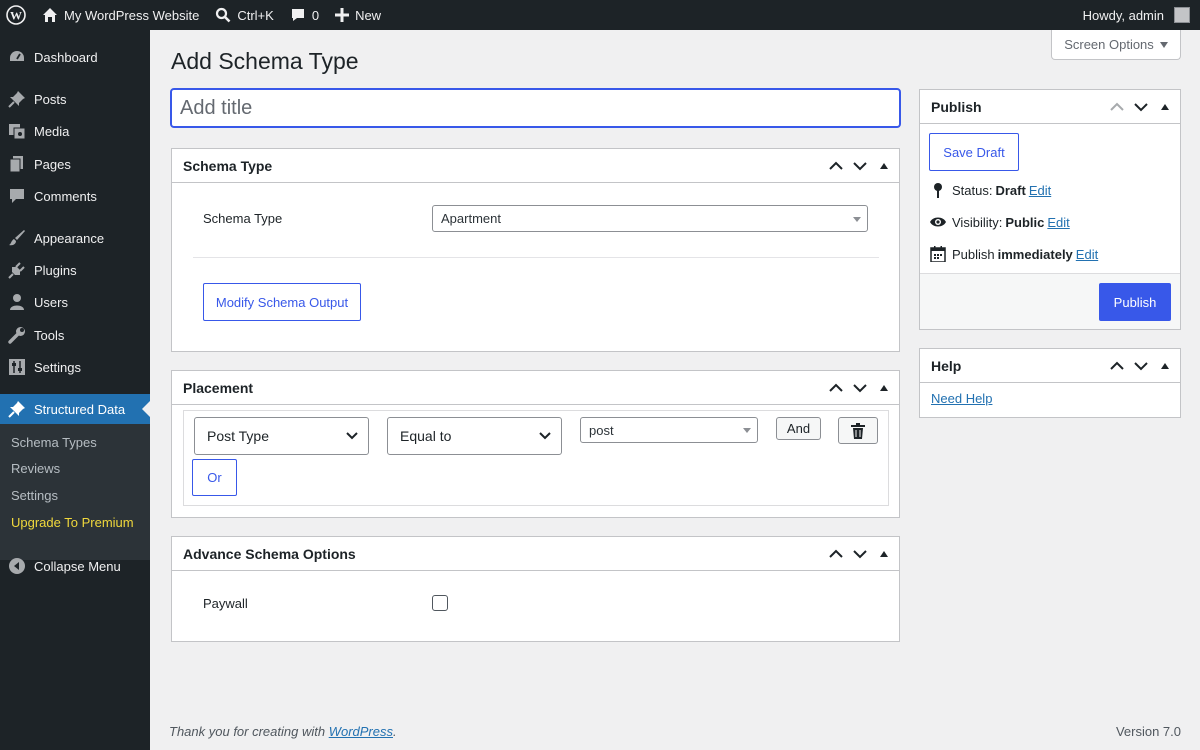 The height and width of the screenshot is (750, 1200). What do you see at coordinates (1050, 366) in the screenshot?
I see `help-box-header: Help` at bounding box center [1050, 366].